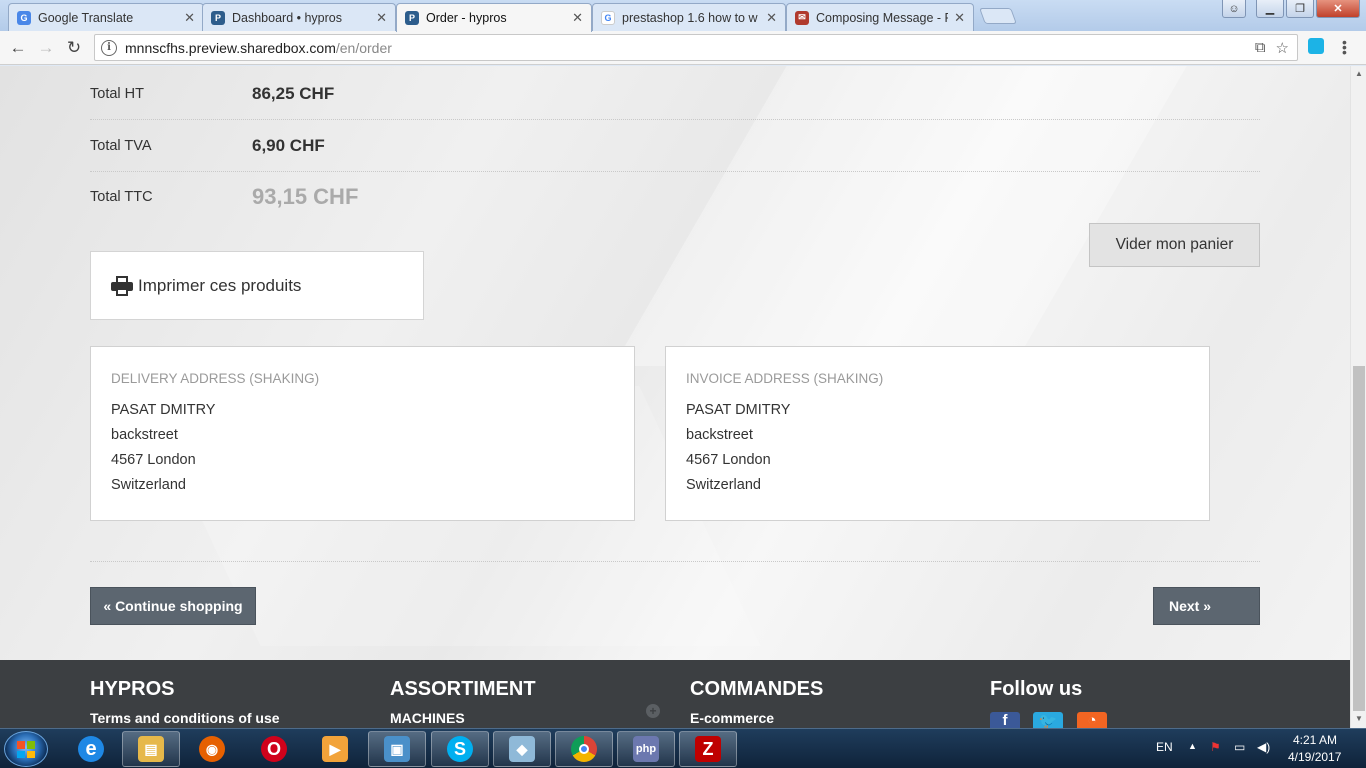 This screenshot has width=1366, height=768. I want to click on file-explorer-icon: ▤, so click(151, 749).